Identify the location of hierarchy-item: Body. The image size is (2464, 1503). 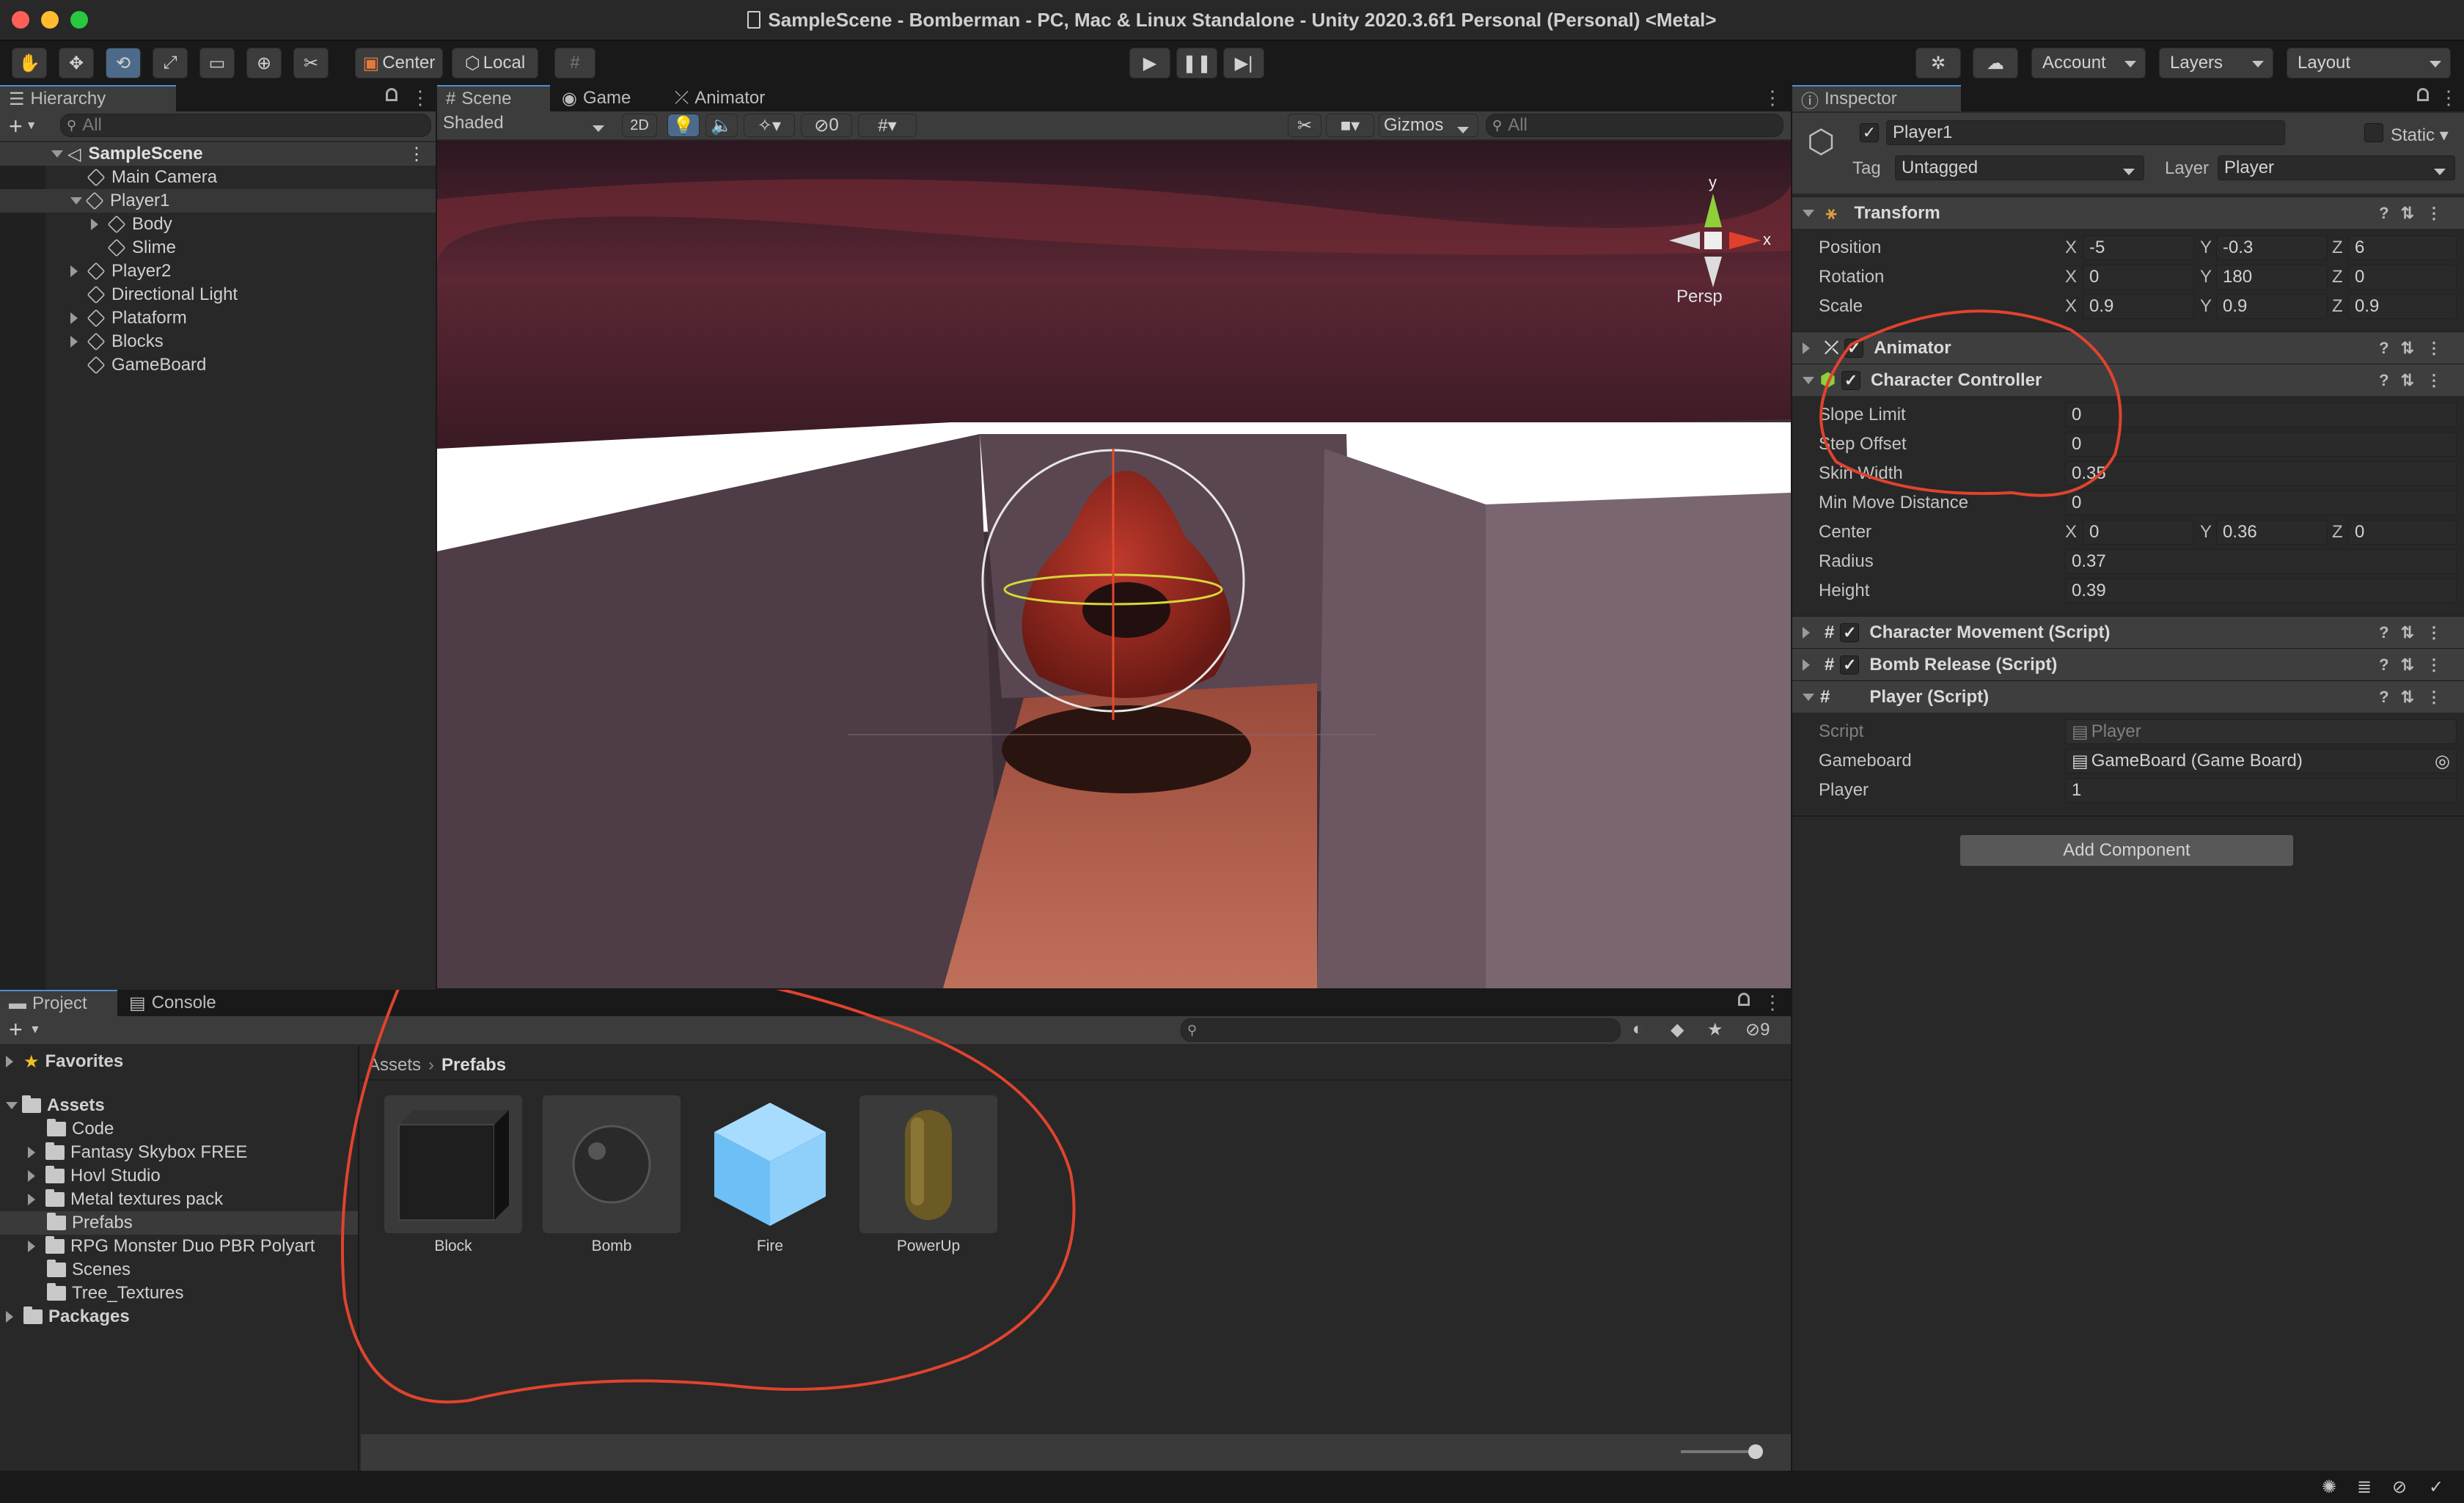
(218, 224).